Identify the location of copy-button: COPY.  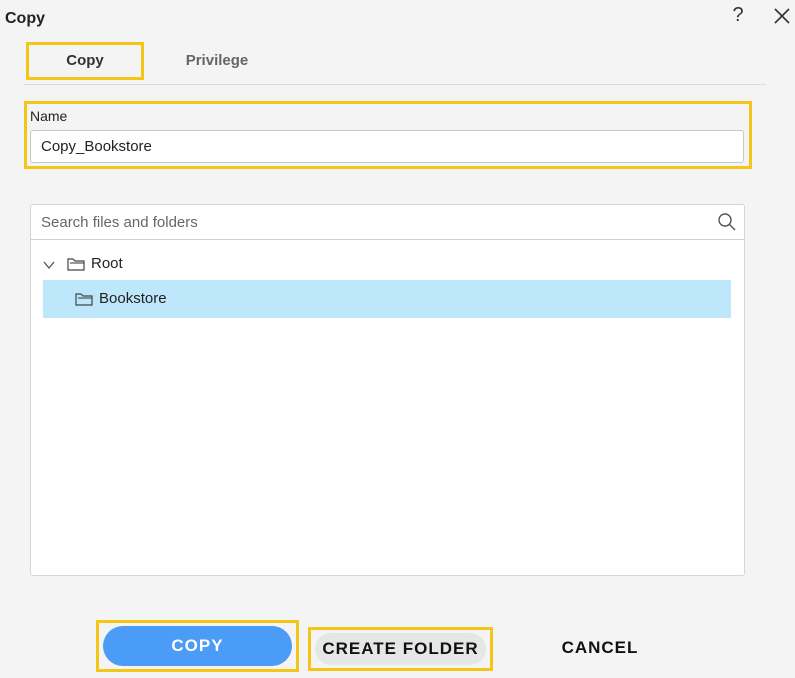
(197, 646).